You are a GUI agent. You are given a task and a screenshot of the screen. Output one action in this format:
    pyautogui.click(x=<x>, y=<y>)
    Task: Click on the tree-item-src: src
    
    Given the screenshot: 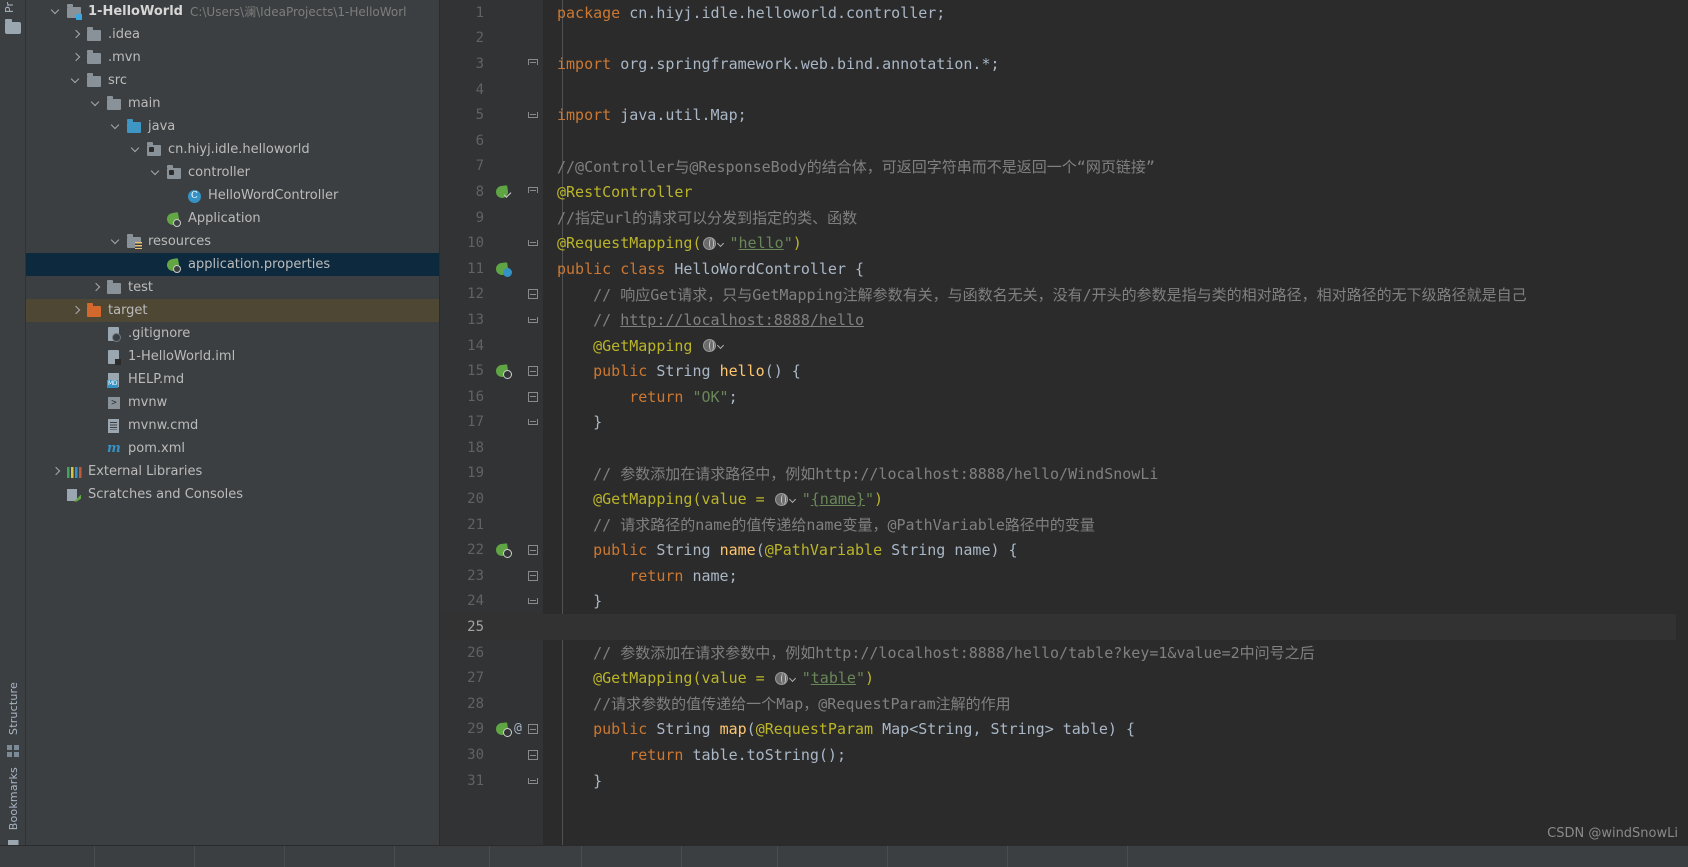 What is the action you would take?
    pyautogui.click(x=232, y=80)
    